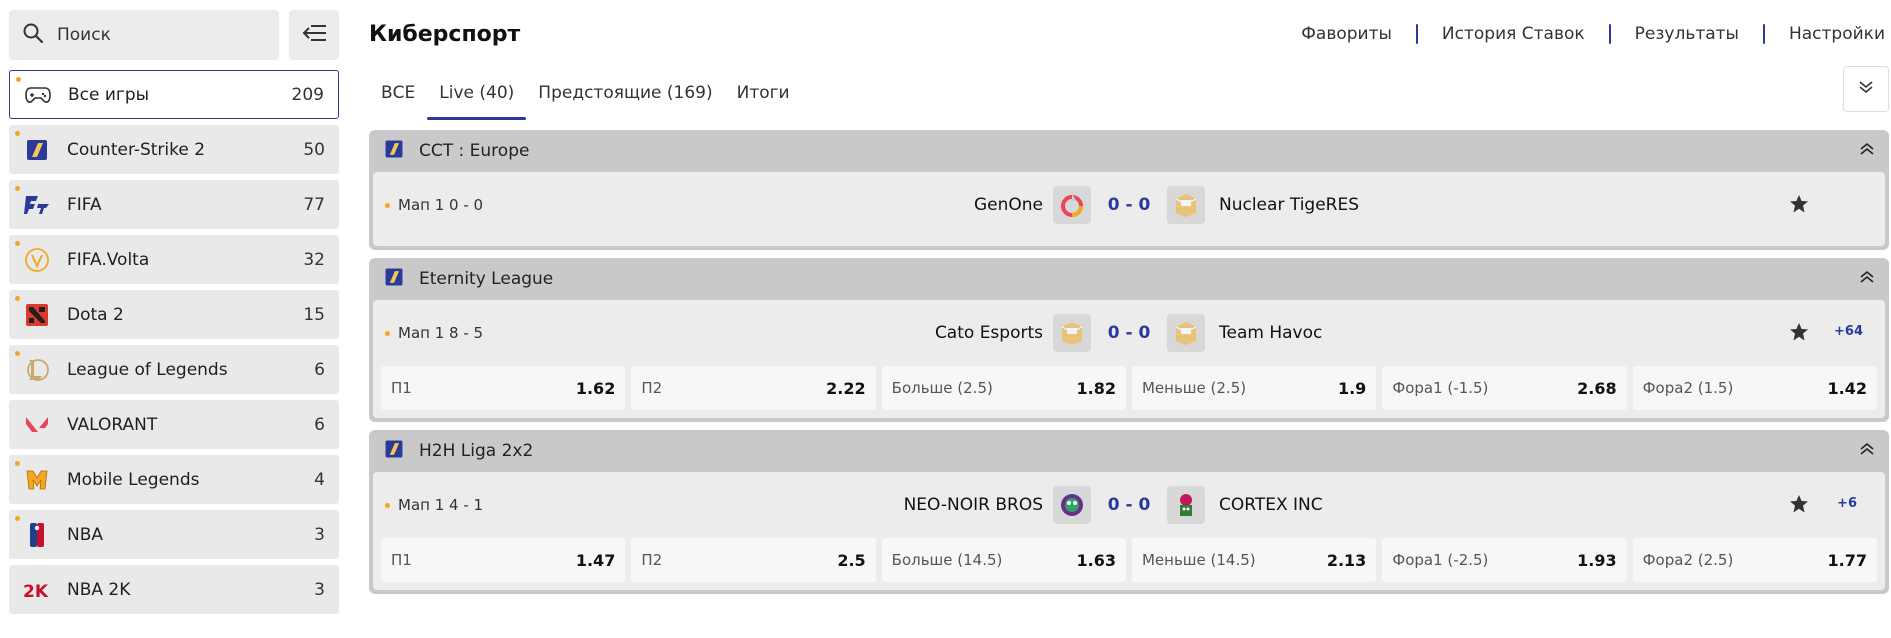  Describe the element at coordinates (1848, 331) in the screenshot. I see `more-markets-link: +64` at that location.